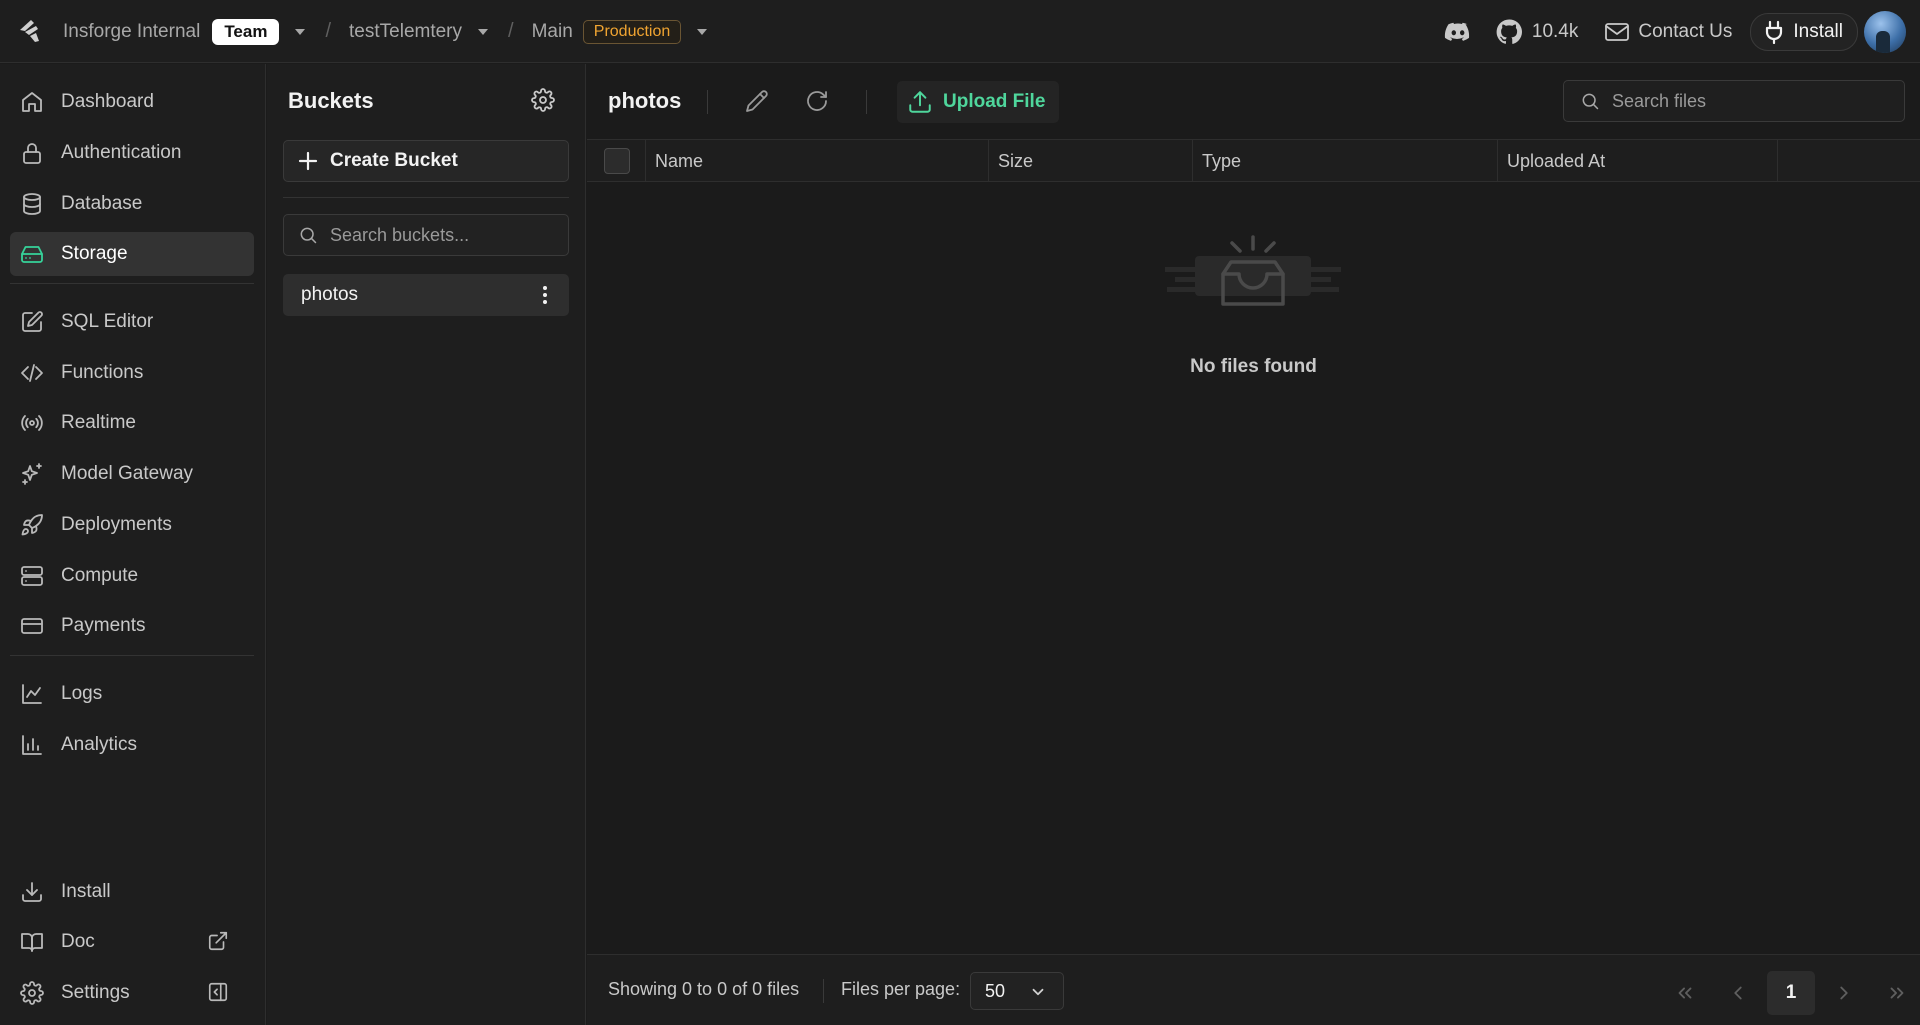 The image size is (1920, 1025). I want to click on per-page-value: 50, so click(995, 990).